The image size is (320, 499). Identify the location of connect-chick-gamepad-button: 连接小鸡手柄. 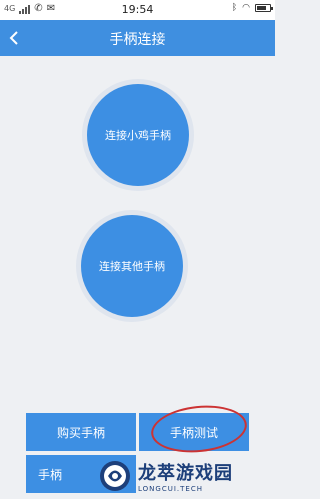
(138, 135).